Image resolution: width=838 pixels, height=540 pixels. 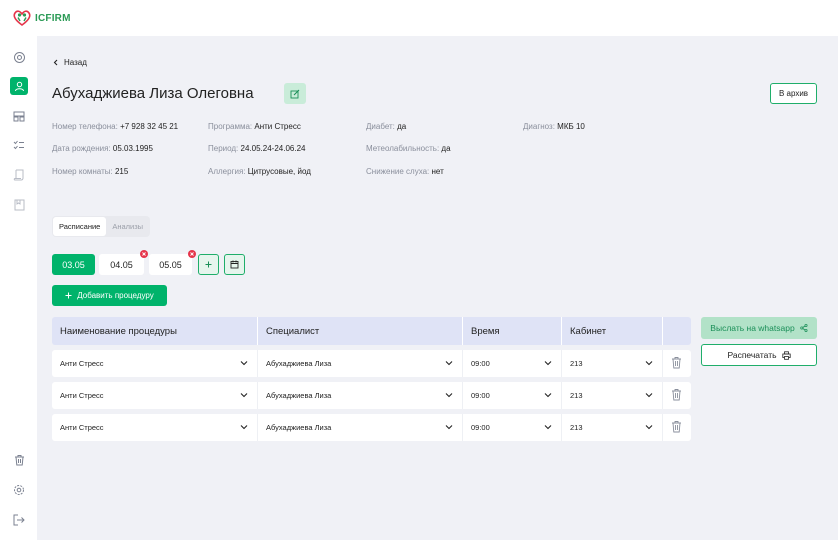 I want to click on app-logo: ICFIRM, so click(x=41, y=18).